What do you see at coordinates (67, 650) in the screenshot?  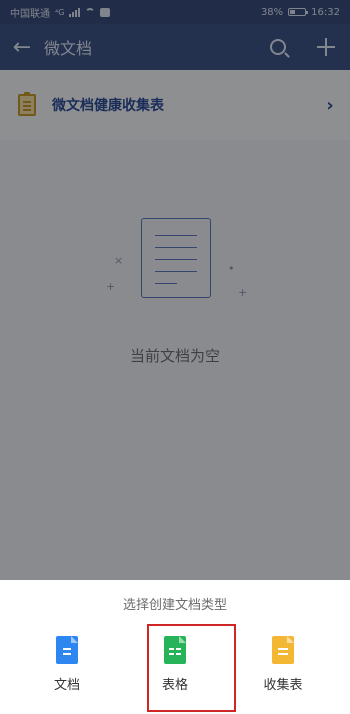 I see `doc-file-icon` at bounding box center [67, 650].